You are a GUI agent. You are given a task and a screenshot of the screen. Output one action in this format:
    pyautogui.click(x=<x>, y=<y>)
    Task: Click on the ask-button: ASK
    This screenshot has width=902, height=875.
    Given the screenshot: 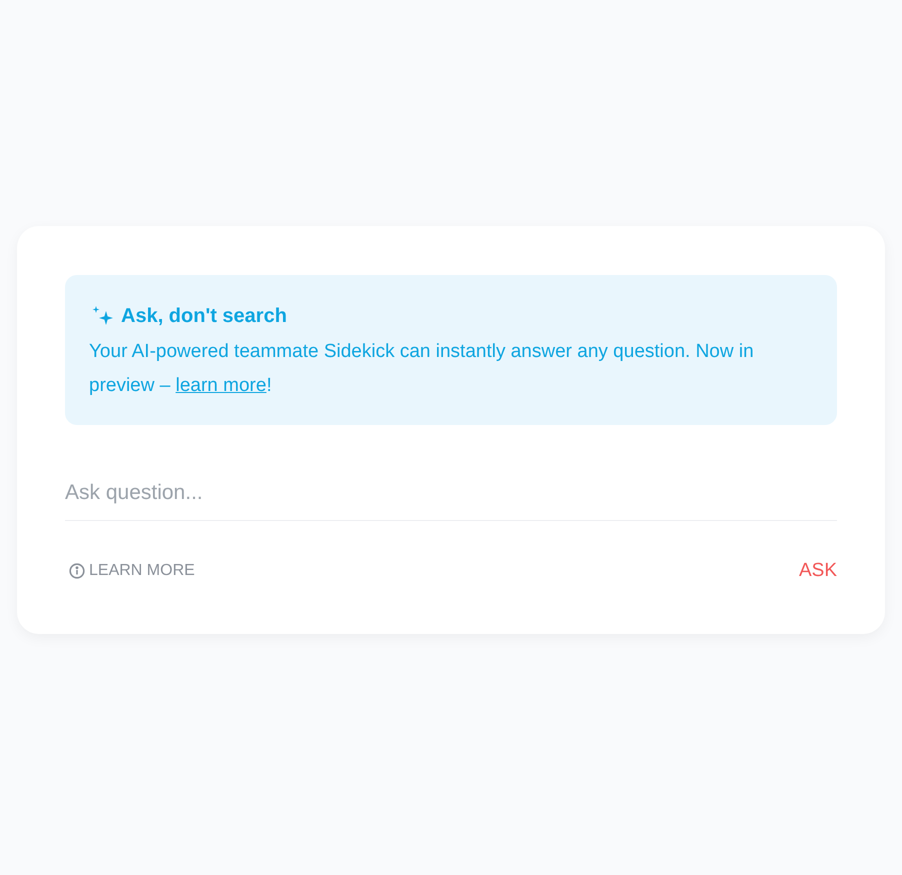 What is the action you would take?
    pyautogui.click(x=817, y=571)
    